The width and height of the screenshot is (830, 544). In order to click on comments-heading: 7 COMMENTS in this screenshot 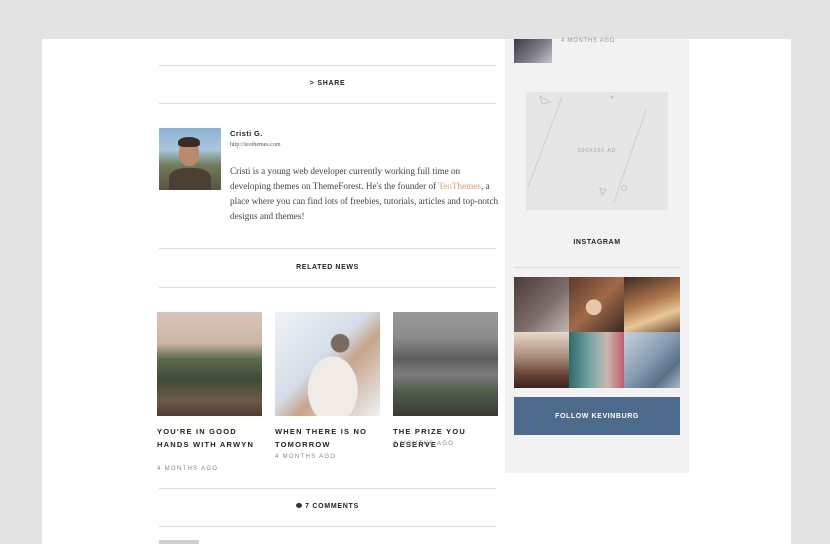, I will do `click(327, 506)`.